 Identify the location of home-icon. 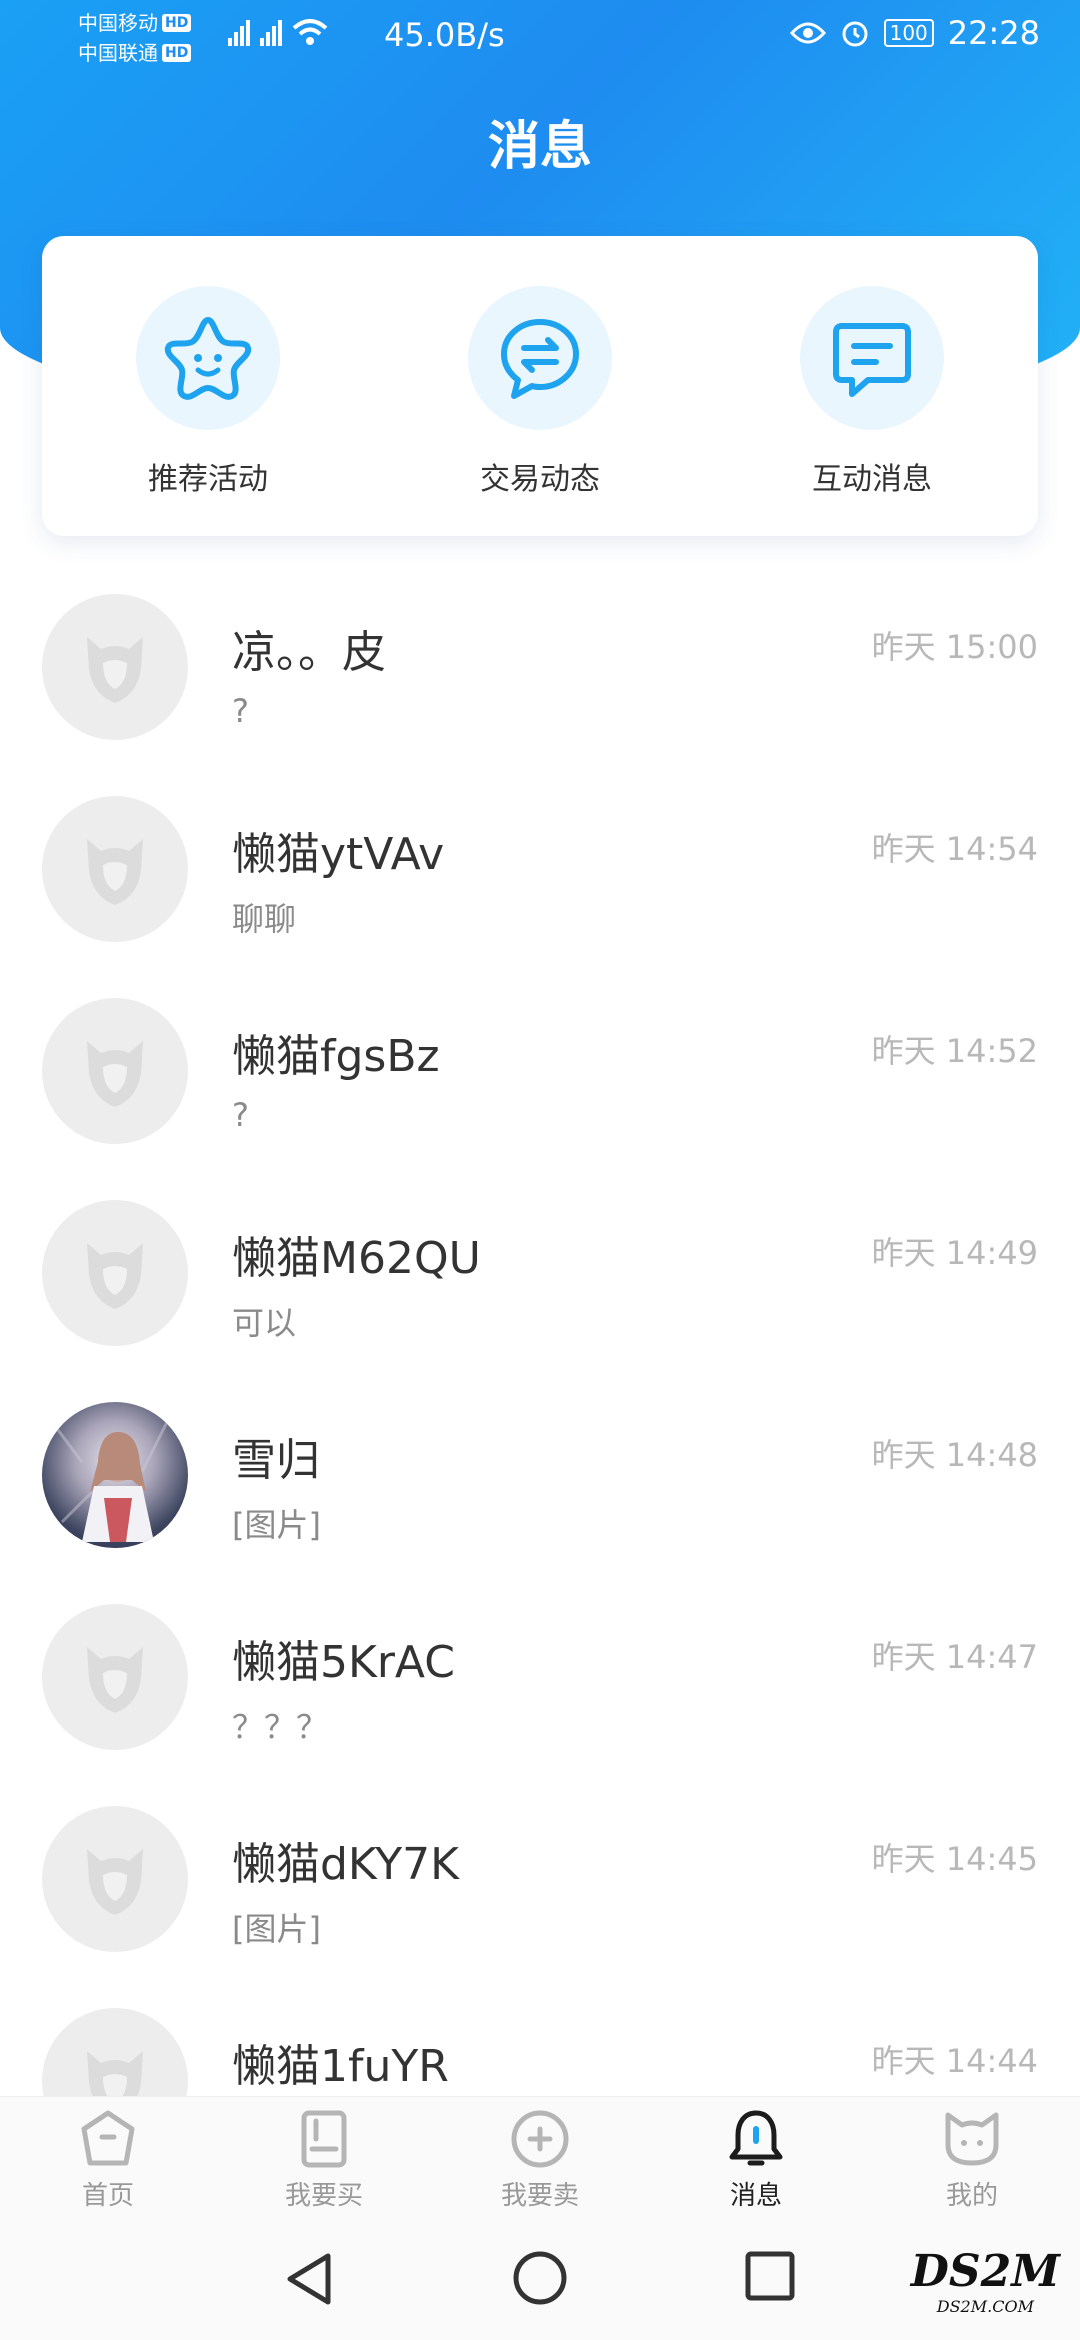
(108, 2138).